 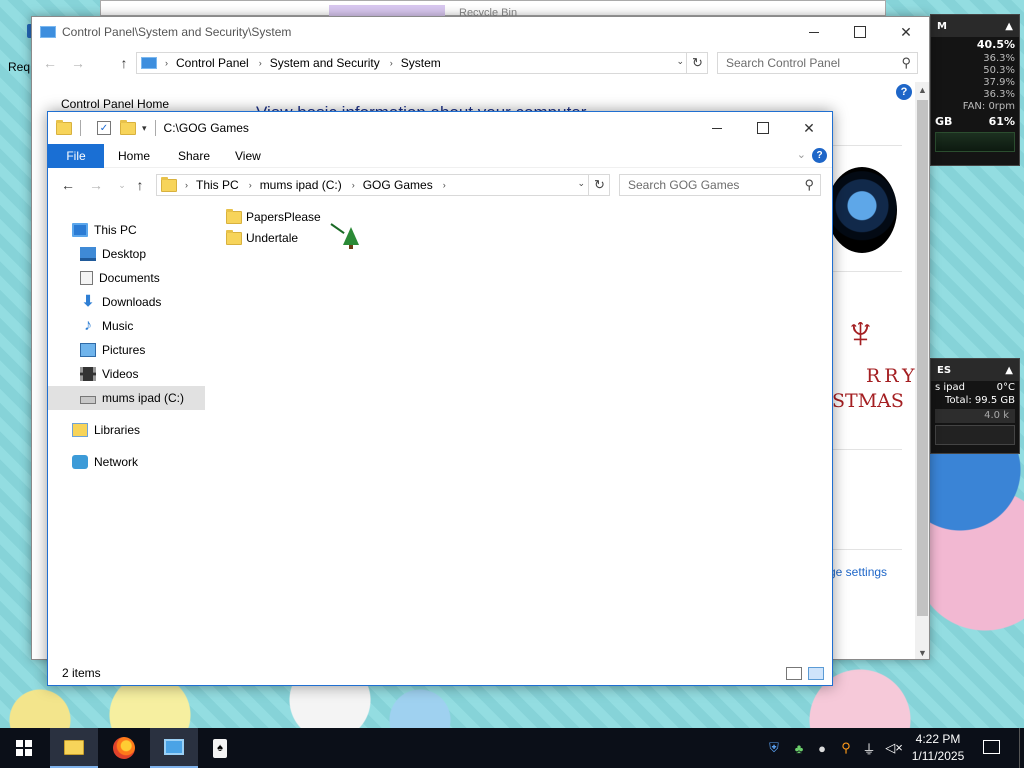 I want to click on search-icon: ⚲, so click(x=906, y=62).